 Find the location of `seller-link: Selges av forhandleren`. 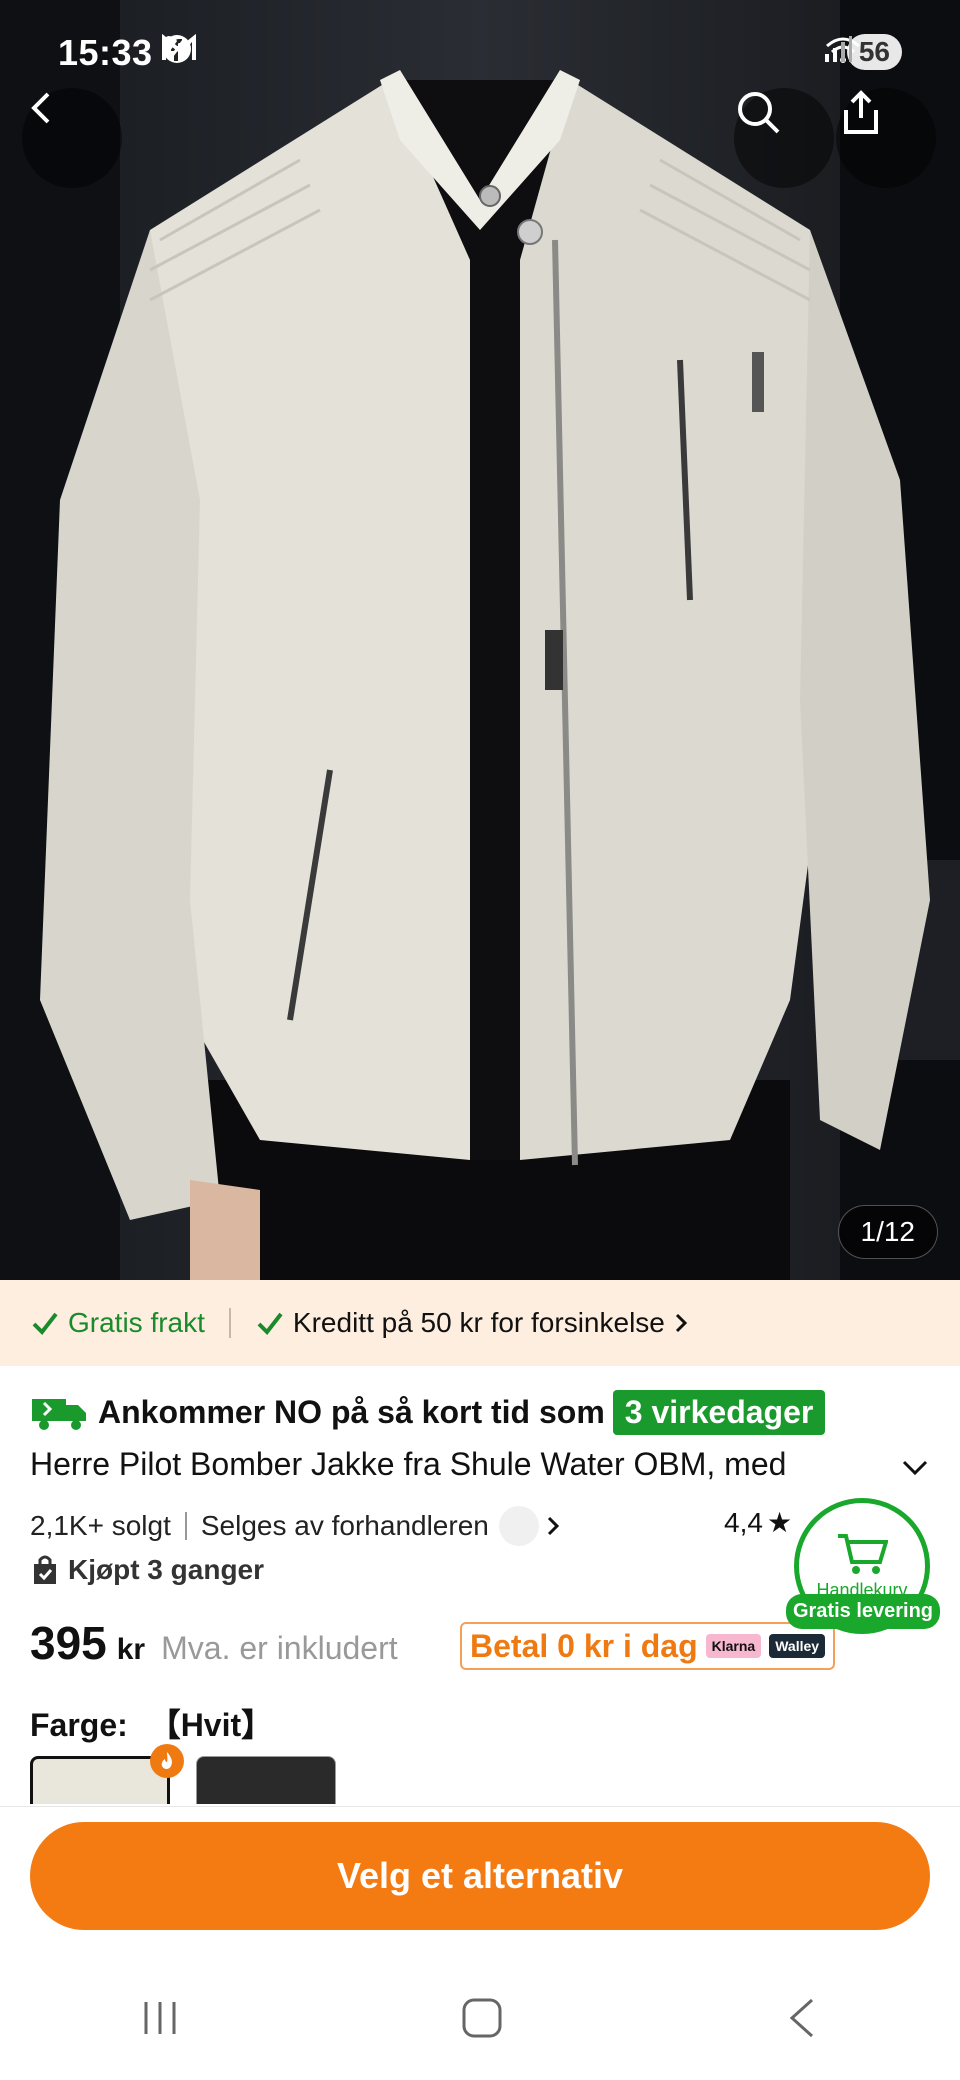

seller-link: Selges av forhandleren is located at coordinates (381, 1526).